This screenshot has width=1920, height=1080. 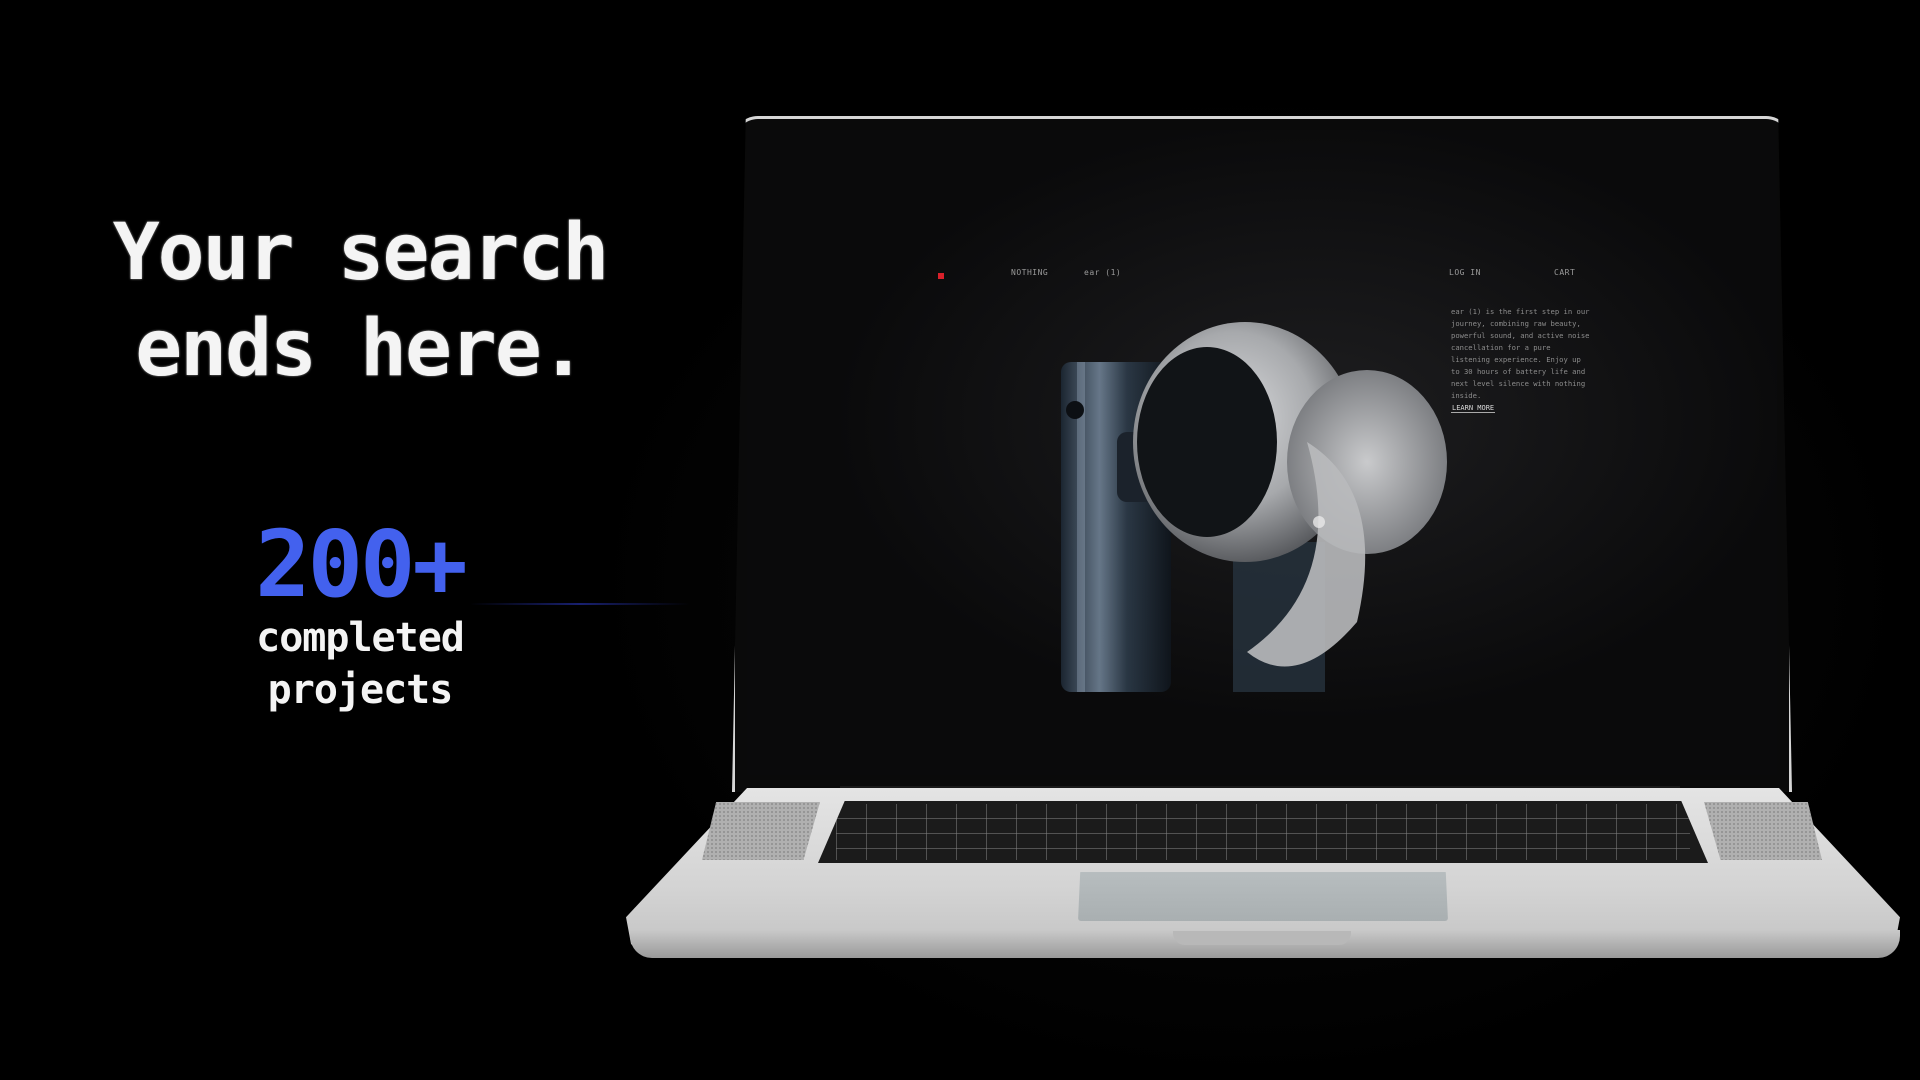 I want to click on screen-nav-cart: CART, so click(x=1564, y=272).